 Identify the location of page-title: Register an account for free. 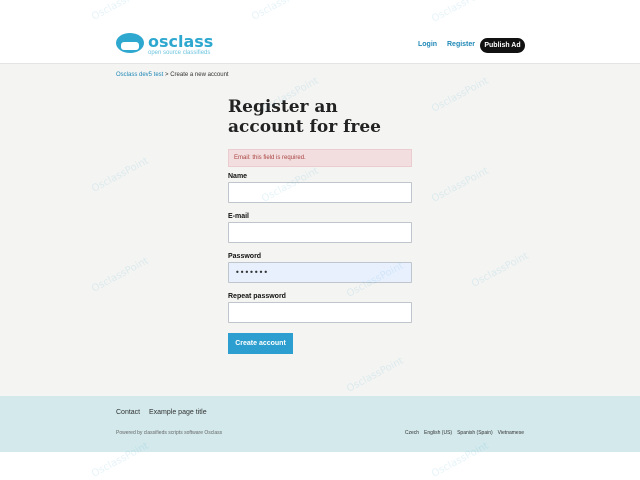
(304, 117).